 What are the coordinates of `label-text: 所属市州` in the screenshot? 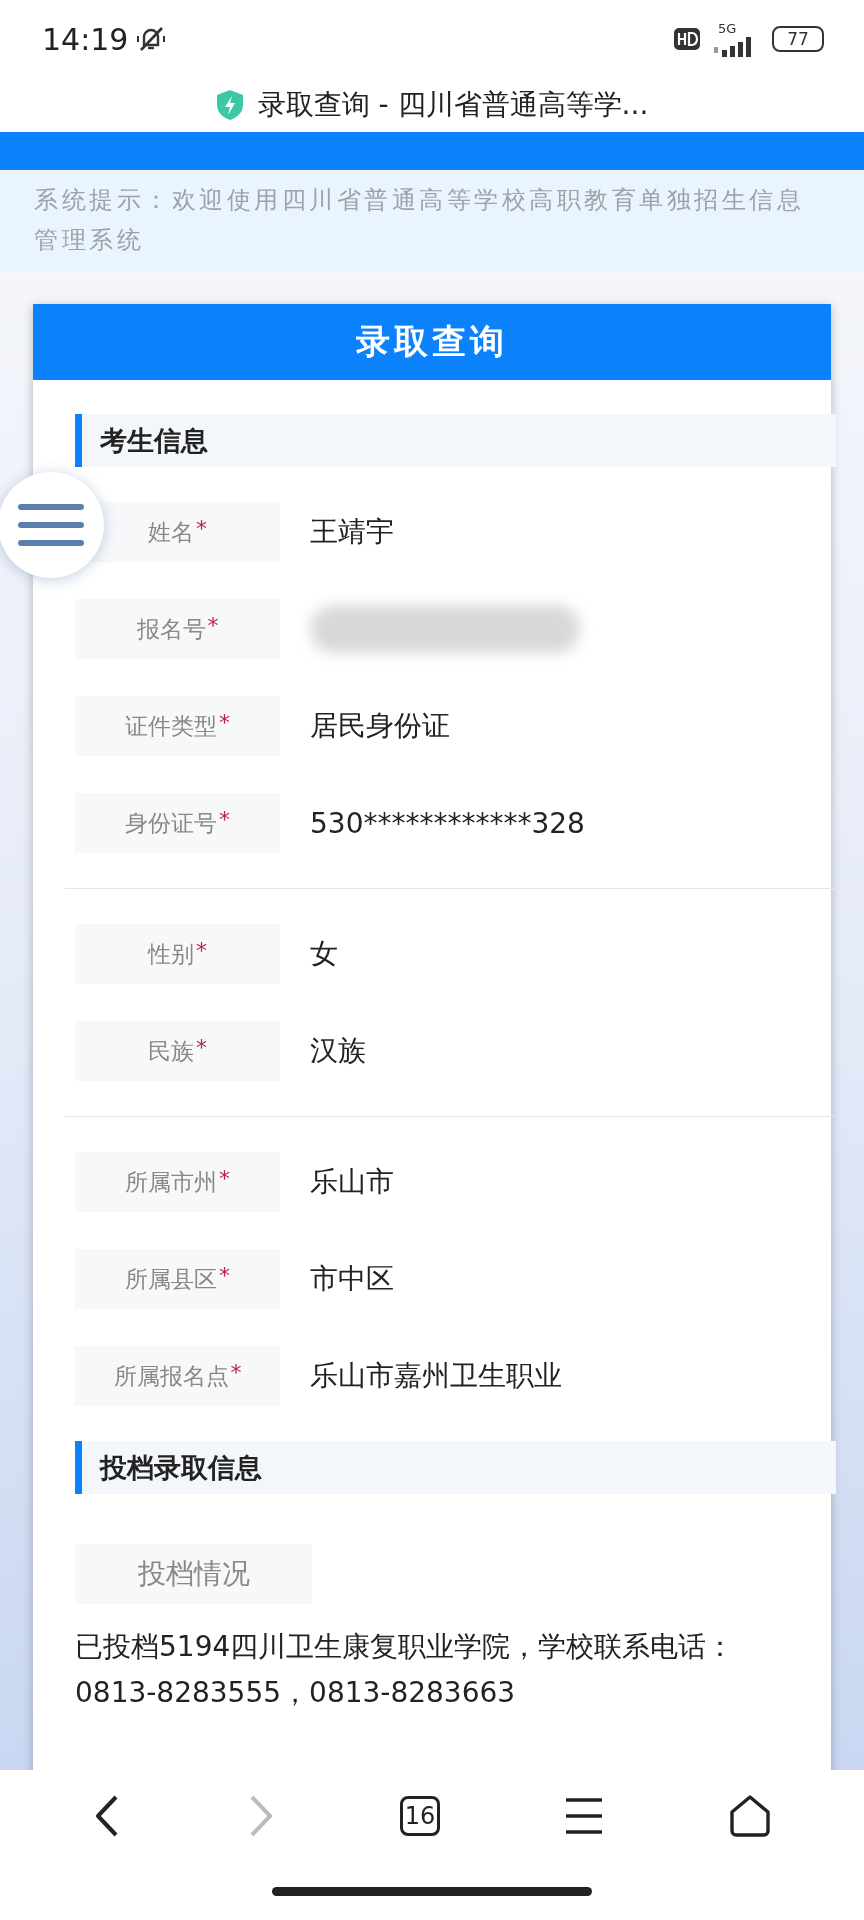 It's located at (171, 1182).